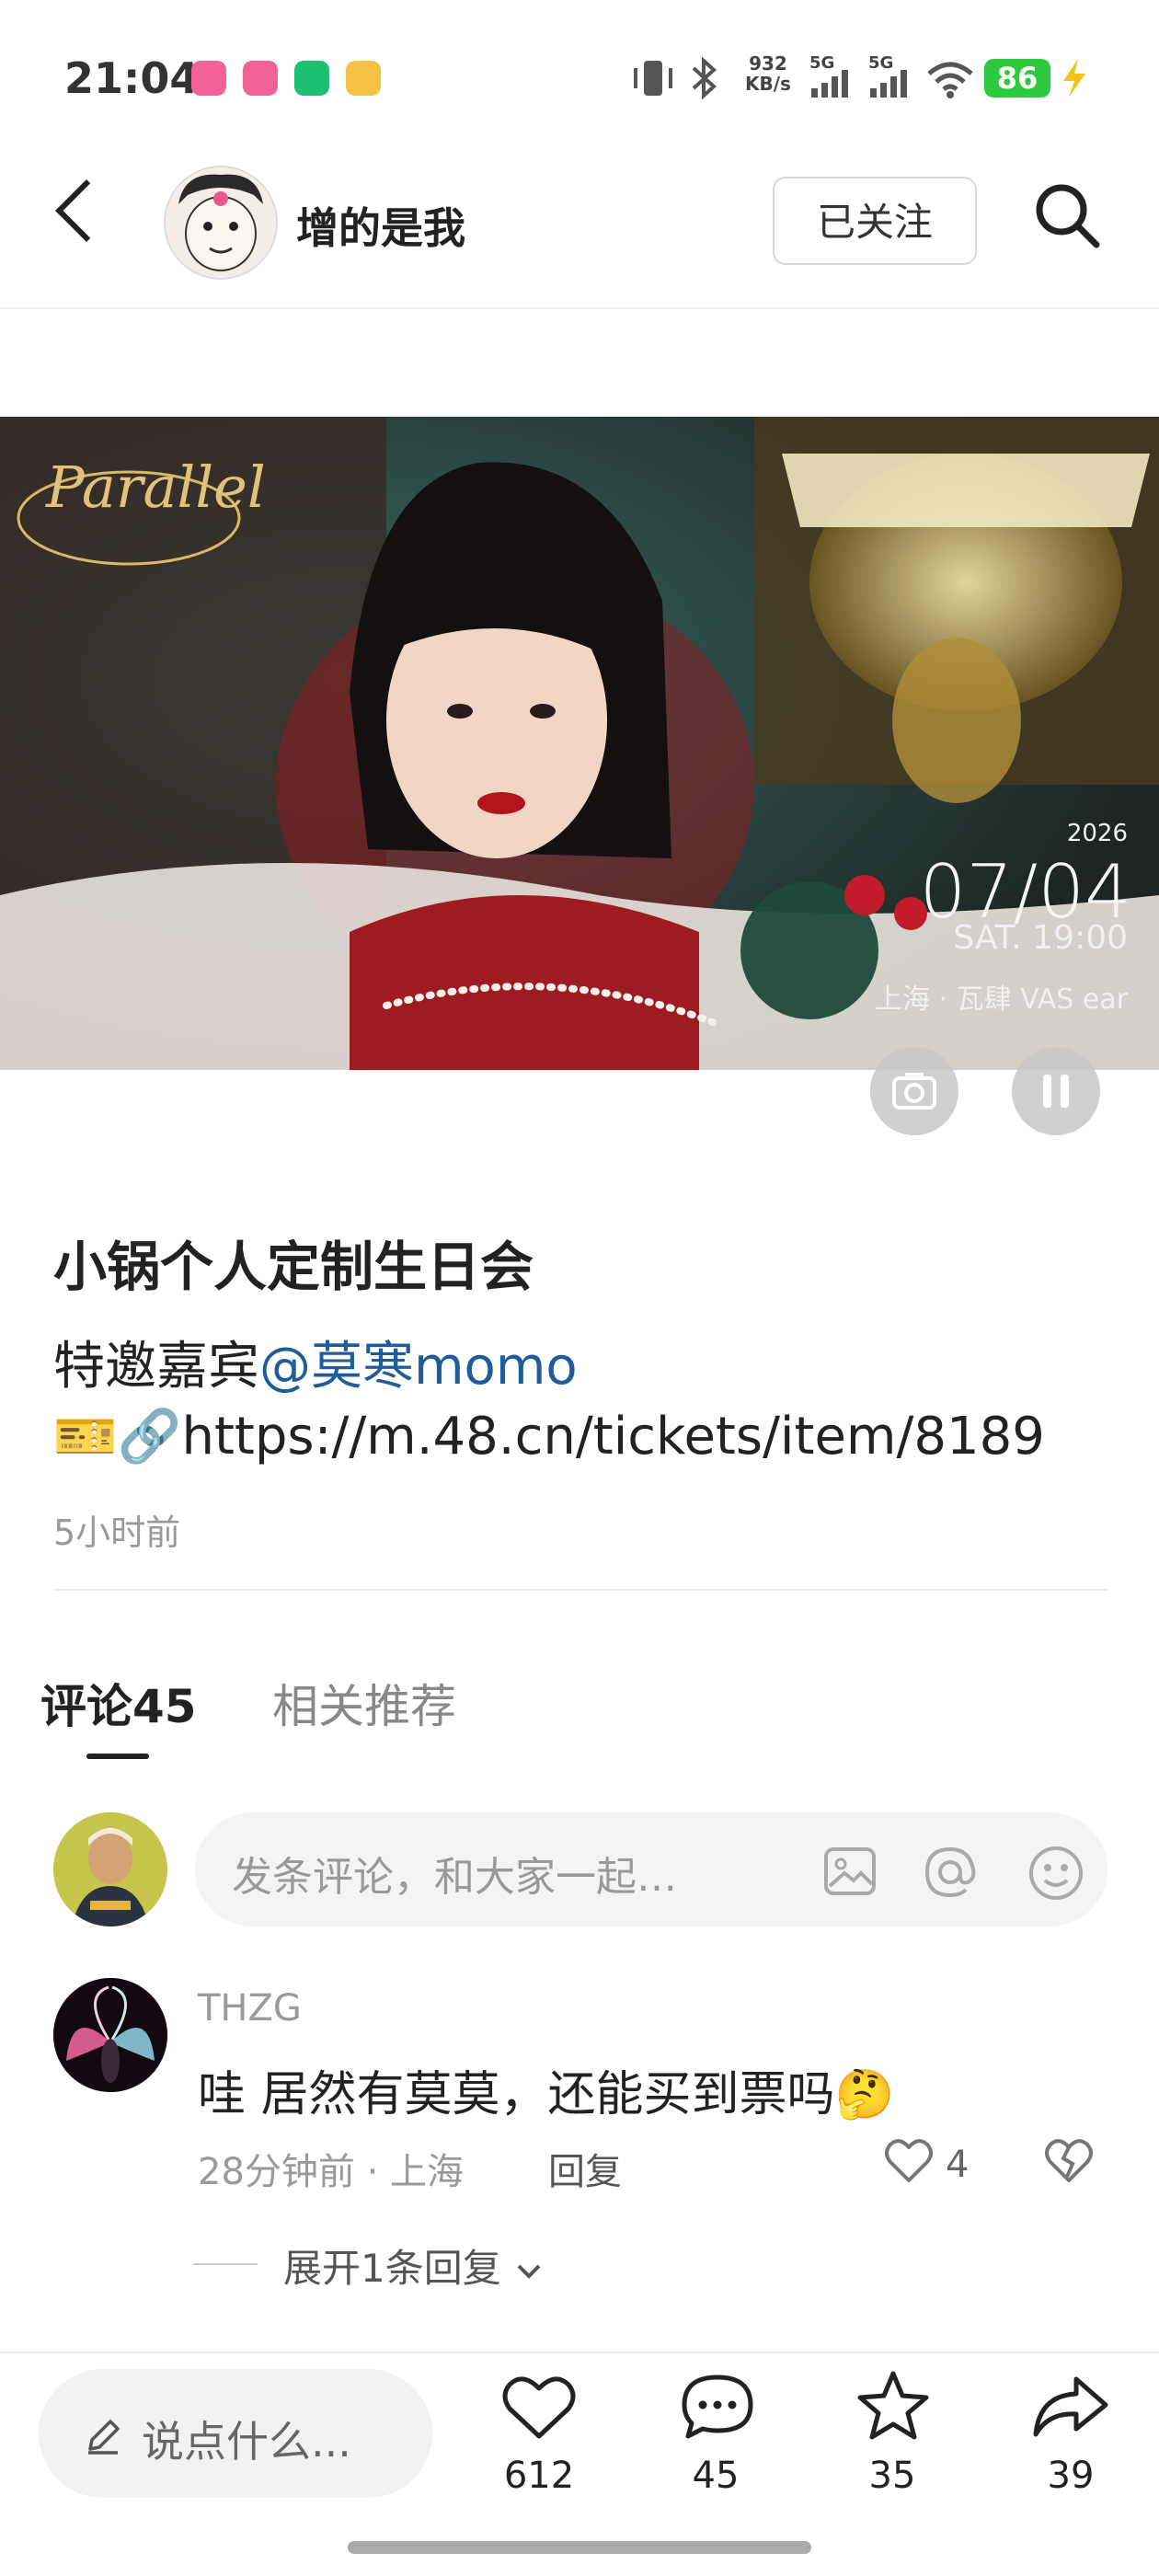  Describe the element at coordinates (1097, 833) in the screenshot. I see `hero-year: 2026` at that location.